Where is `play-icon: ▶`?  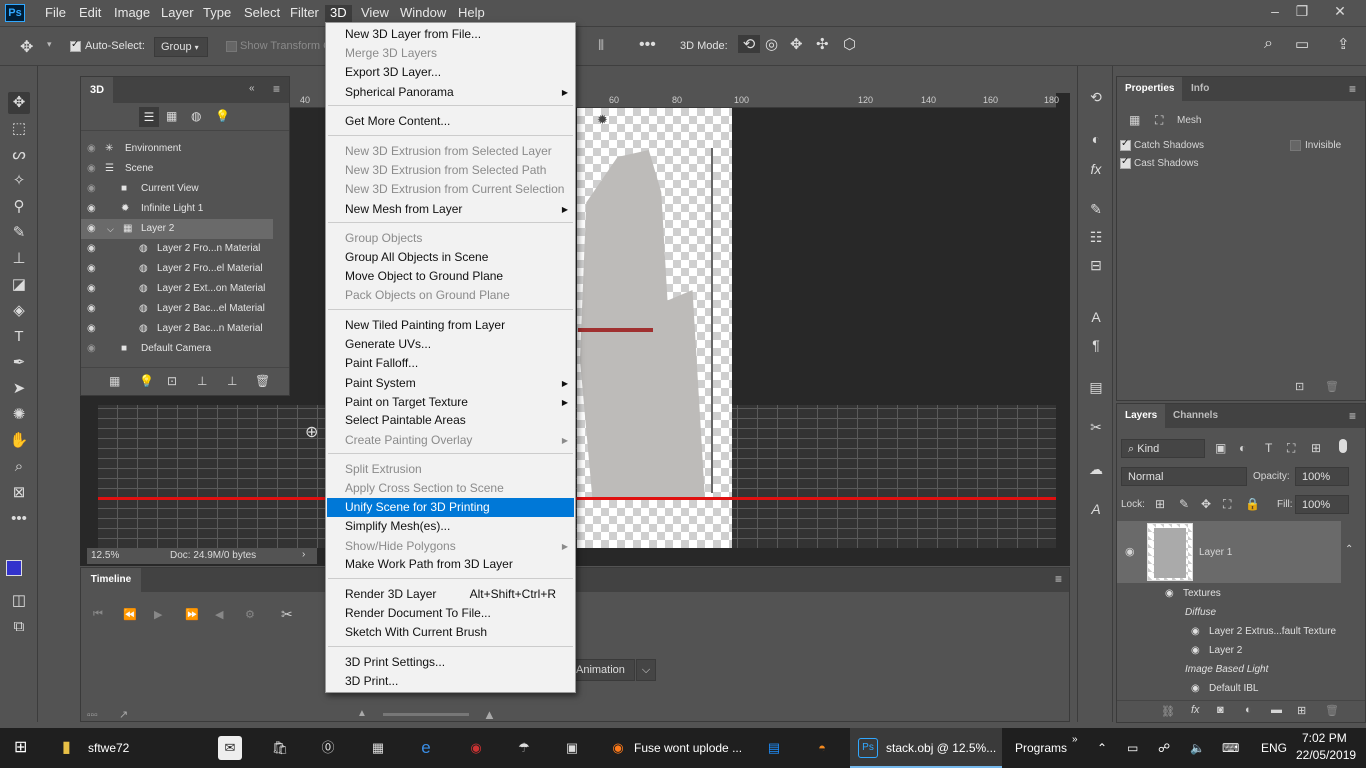
play-icon: ▶ is located at coordinates (158, 614).